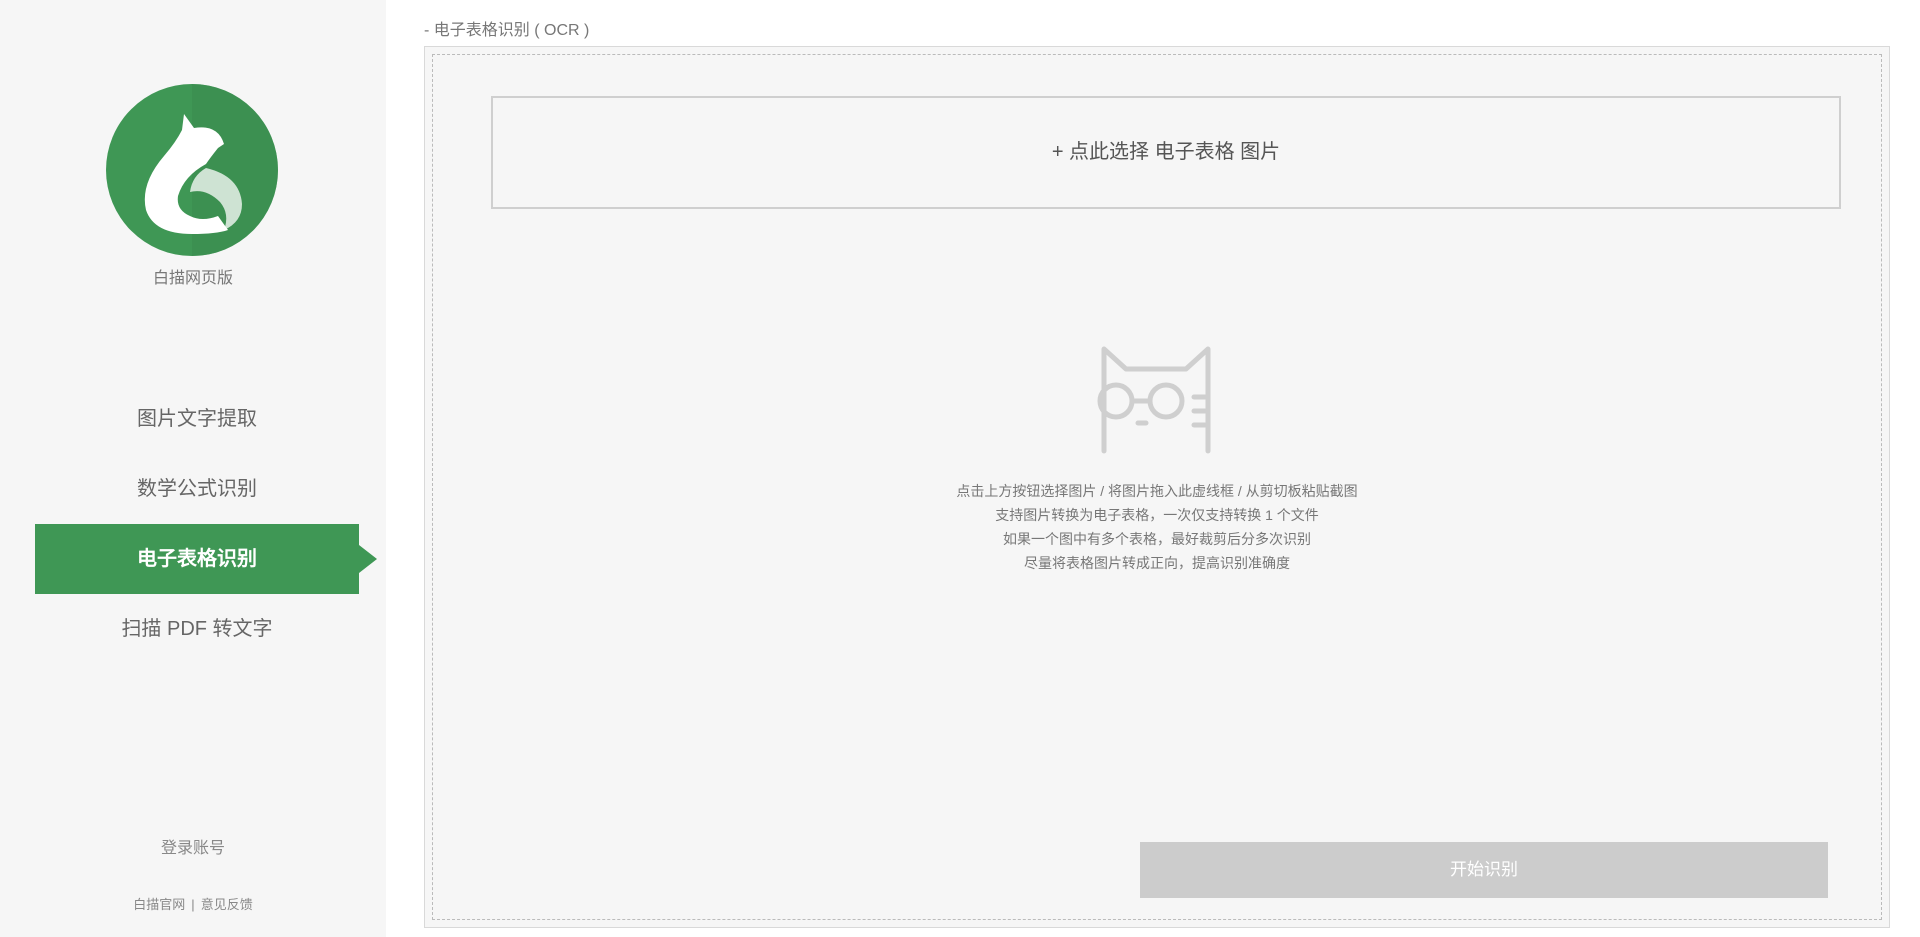 Image resolution: width=1920 pixels, height=937 pixels. Describe the element at coordinates (507, 30) in the screenshot. I see `breadcrumb: - 电子表格识别 ( OCR )` at that location.